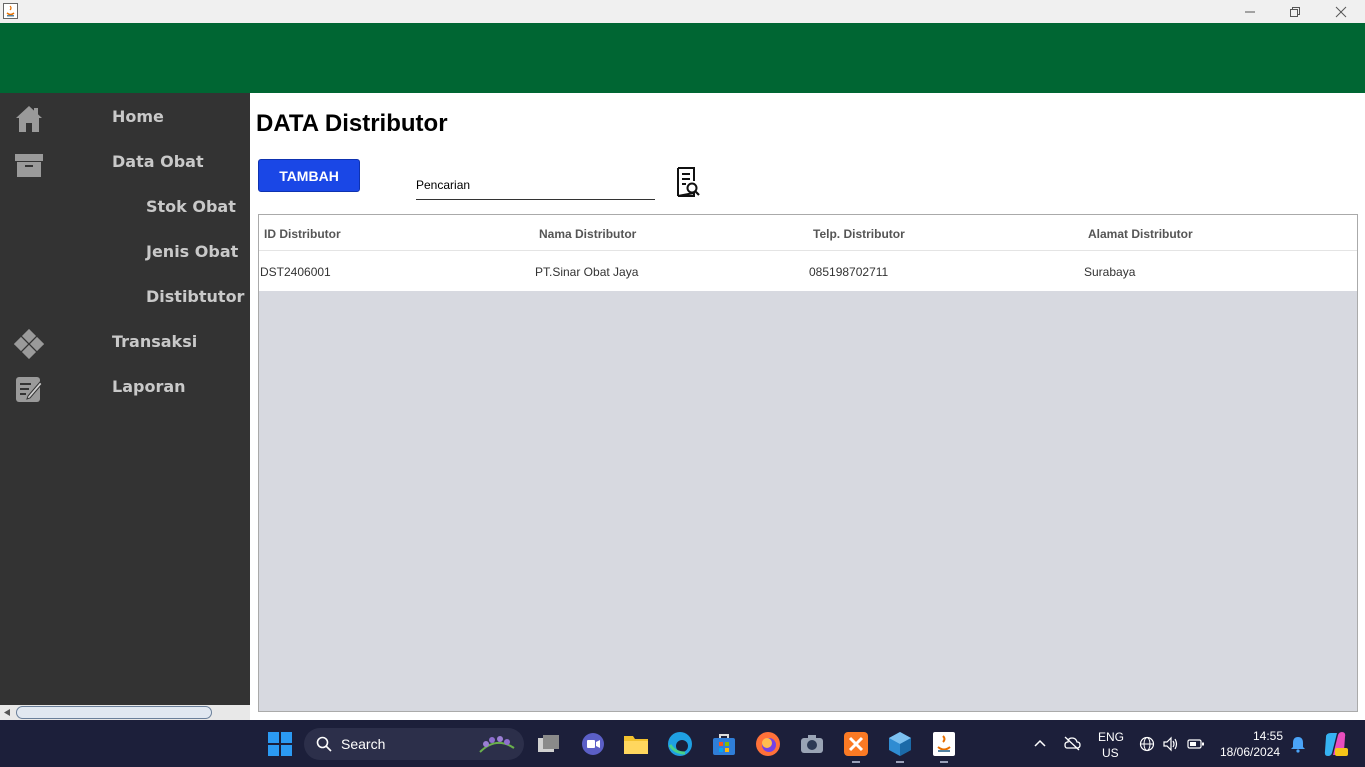 Image resolution: width=1365 pixels, height=767 pixels. I want to click on network-globe-icon, so click(1147, 744).